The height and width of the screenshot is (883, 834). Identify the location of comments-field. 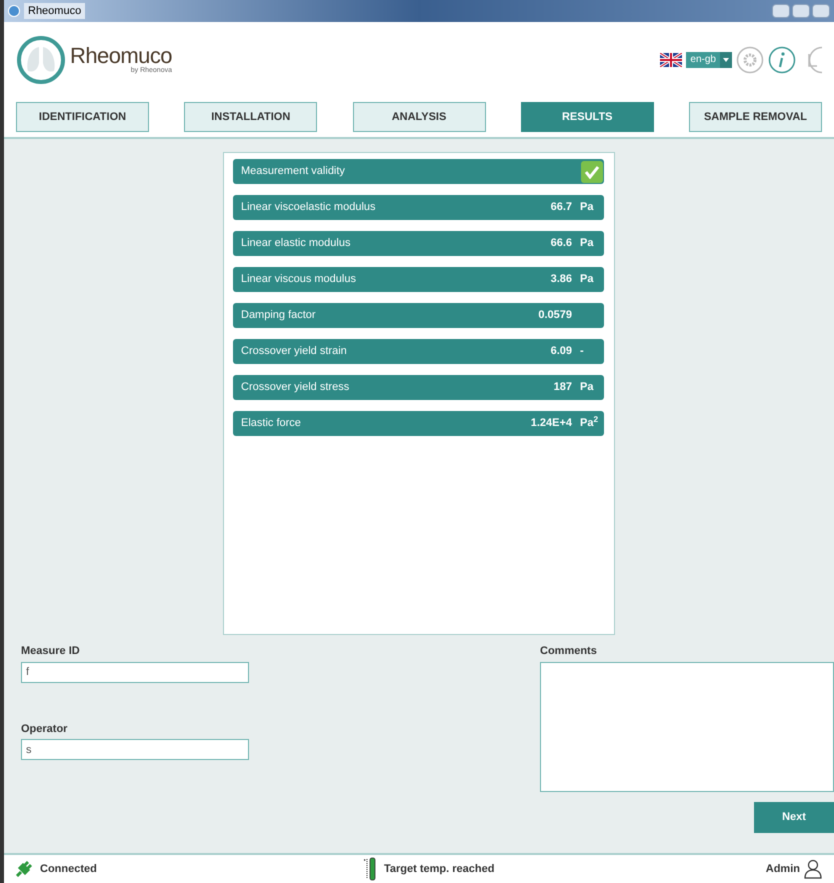
(687, 727).